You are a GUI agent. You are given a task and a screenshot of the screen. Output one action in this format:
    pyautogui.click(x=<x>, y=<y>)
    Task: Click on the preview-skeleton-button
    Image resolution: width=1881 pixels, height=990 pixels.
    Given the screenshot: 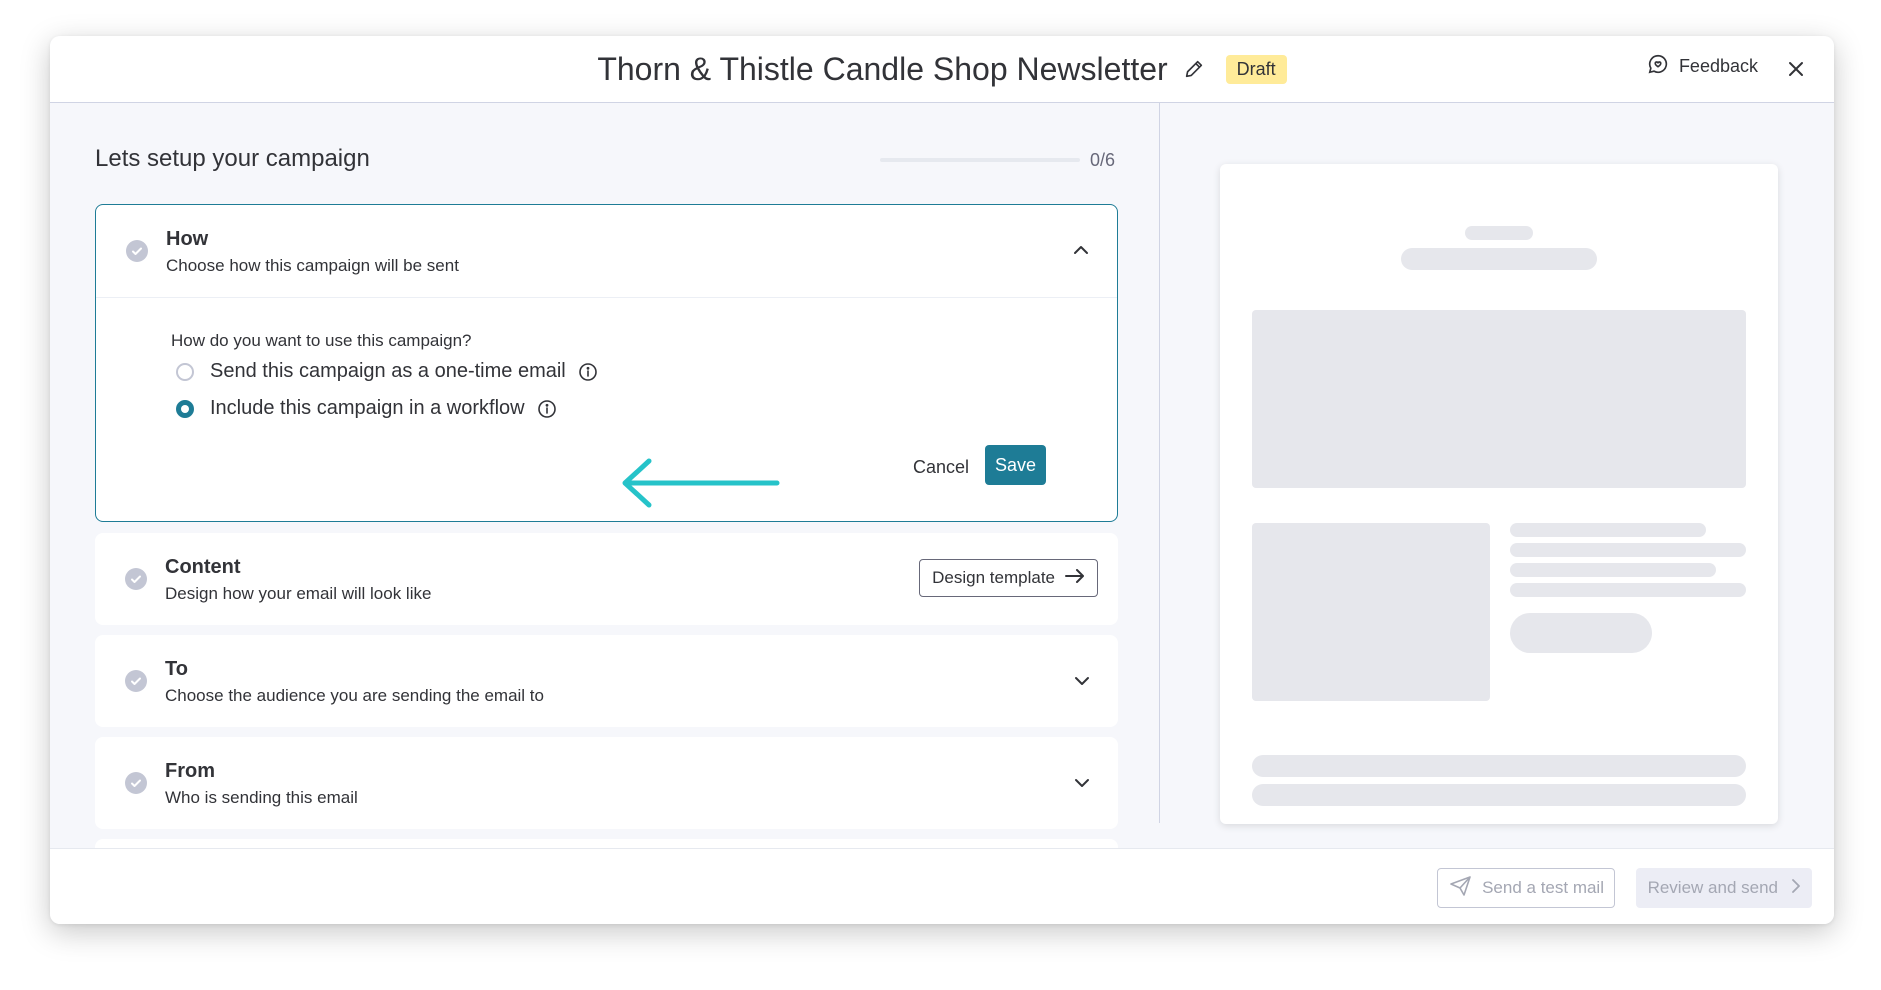 What is the action you would take?
    pyautogui.click(x=1581, y=633)
    